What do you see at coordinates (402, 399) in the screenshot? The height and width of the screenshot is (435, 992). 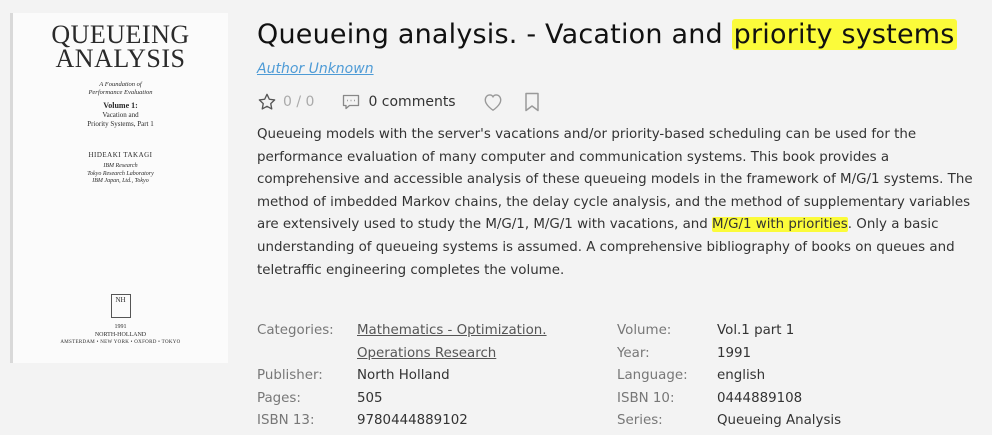 I see `meta-pages: Pages: 505` at bounding box center [402, 399].